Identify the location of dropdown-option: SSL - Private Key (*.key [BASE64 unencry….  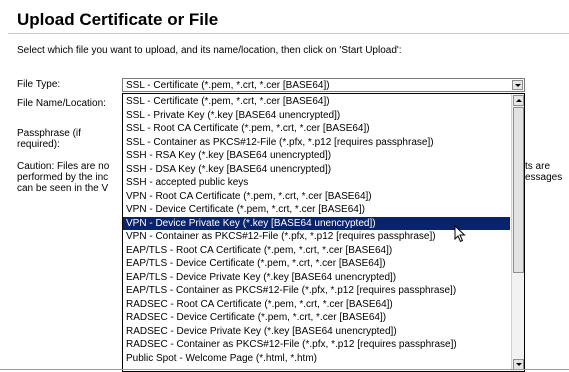
(316, 116).